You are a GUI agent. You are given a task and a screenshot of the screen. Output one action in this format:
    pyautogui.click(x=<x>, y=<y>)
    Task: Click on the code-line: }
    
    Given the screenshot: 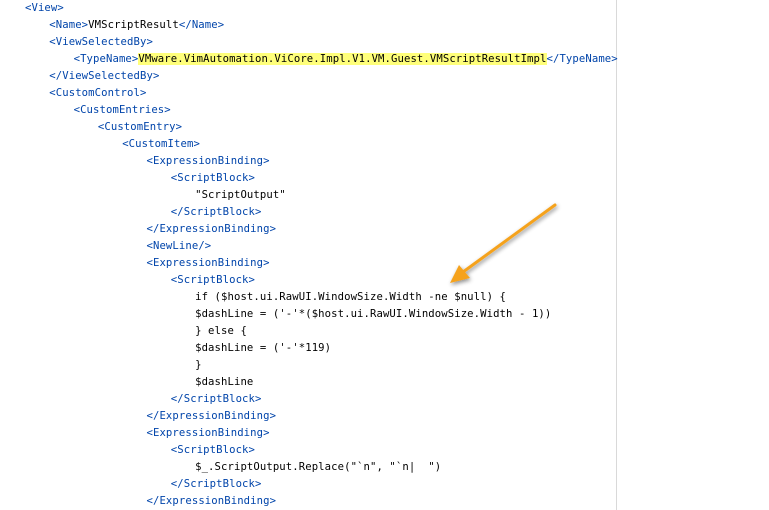 What is the action you would take?
    pyautogui.click(x=198, y=365)
    